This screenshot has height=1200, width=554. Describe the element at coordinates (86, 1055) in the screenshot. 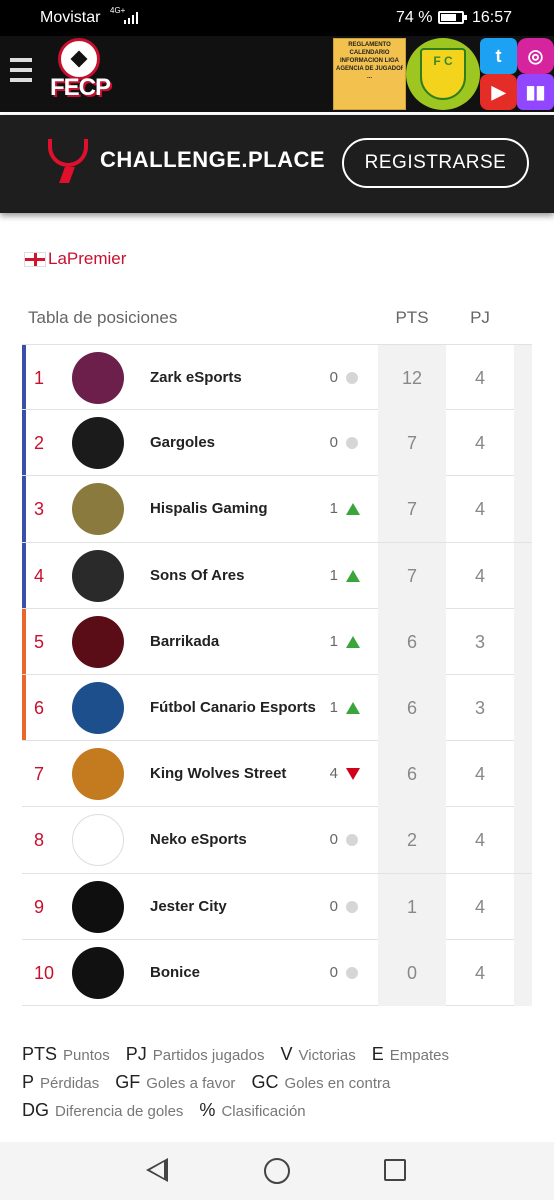

I see `legend-desc: Puntos` at that location.